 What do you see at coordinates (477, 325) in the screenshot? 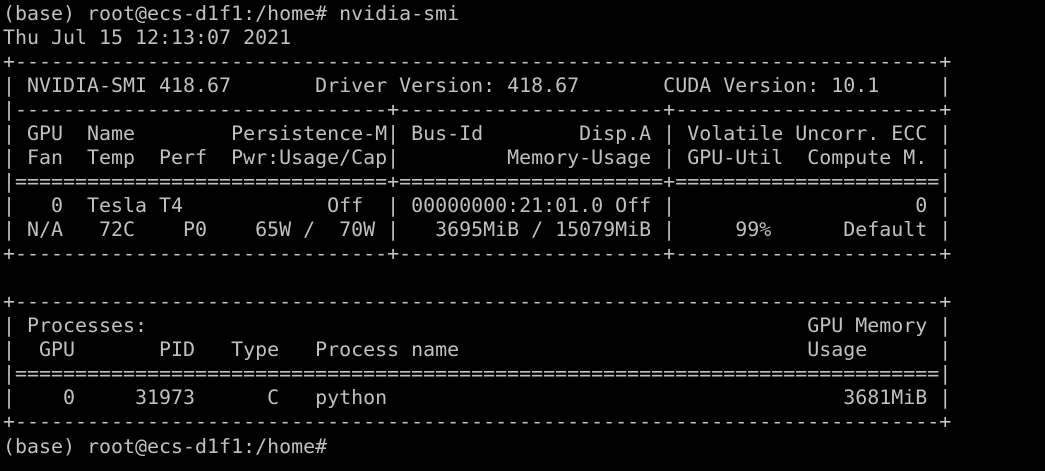
I see `processes-title-row: | Processes: GPU Memory |` at bounding box center [477, 325].